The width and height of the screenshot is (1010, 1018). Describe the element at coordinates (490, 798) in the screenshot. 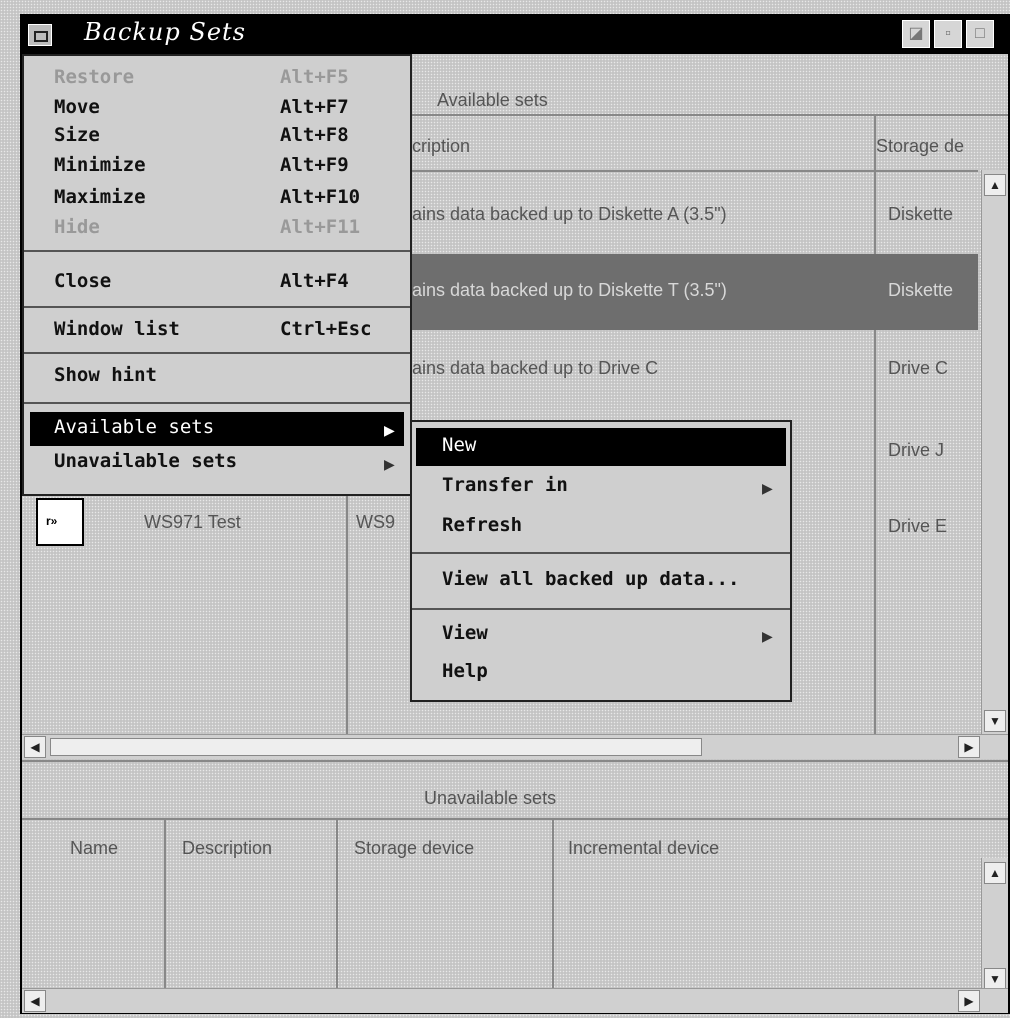

I see `unavailable-sets-header: Unavailable sets` at that location.